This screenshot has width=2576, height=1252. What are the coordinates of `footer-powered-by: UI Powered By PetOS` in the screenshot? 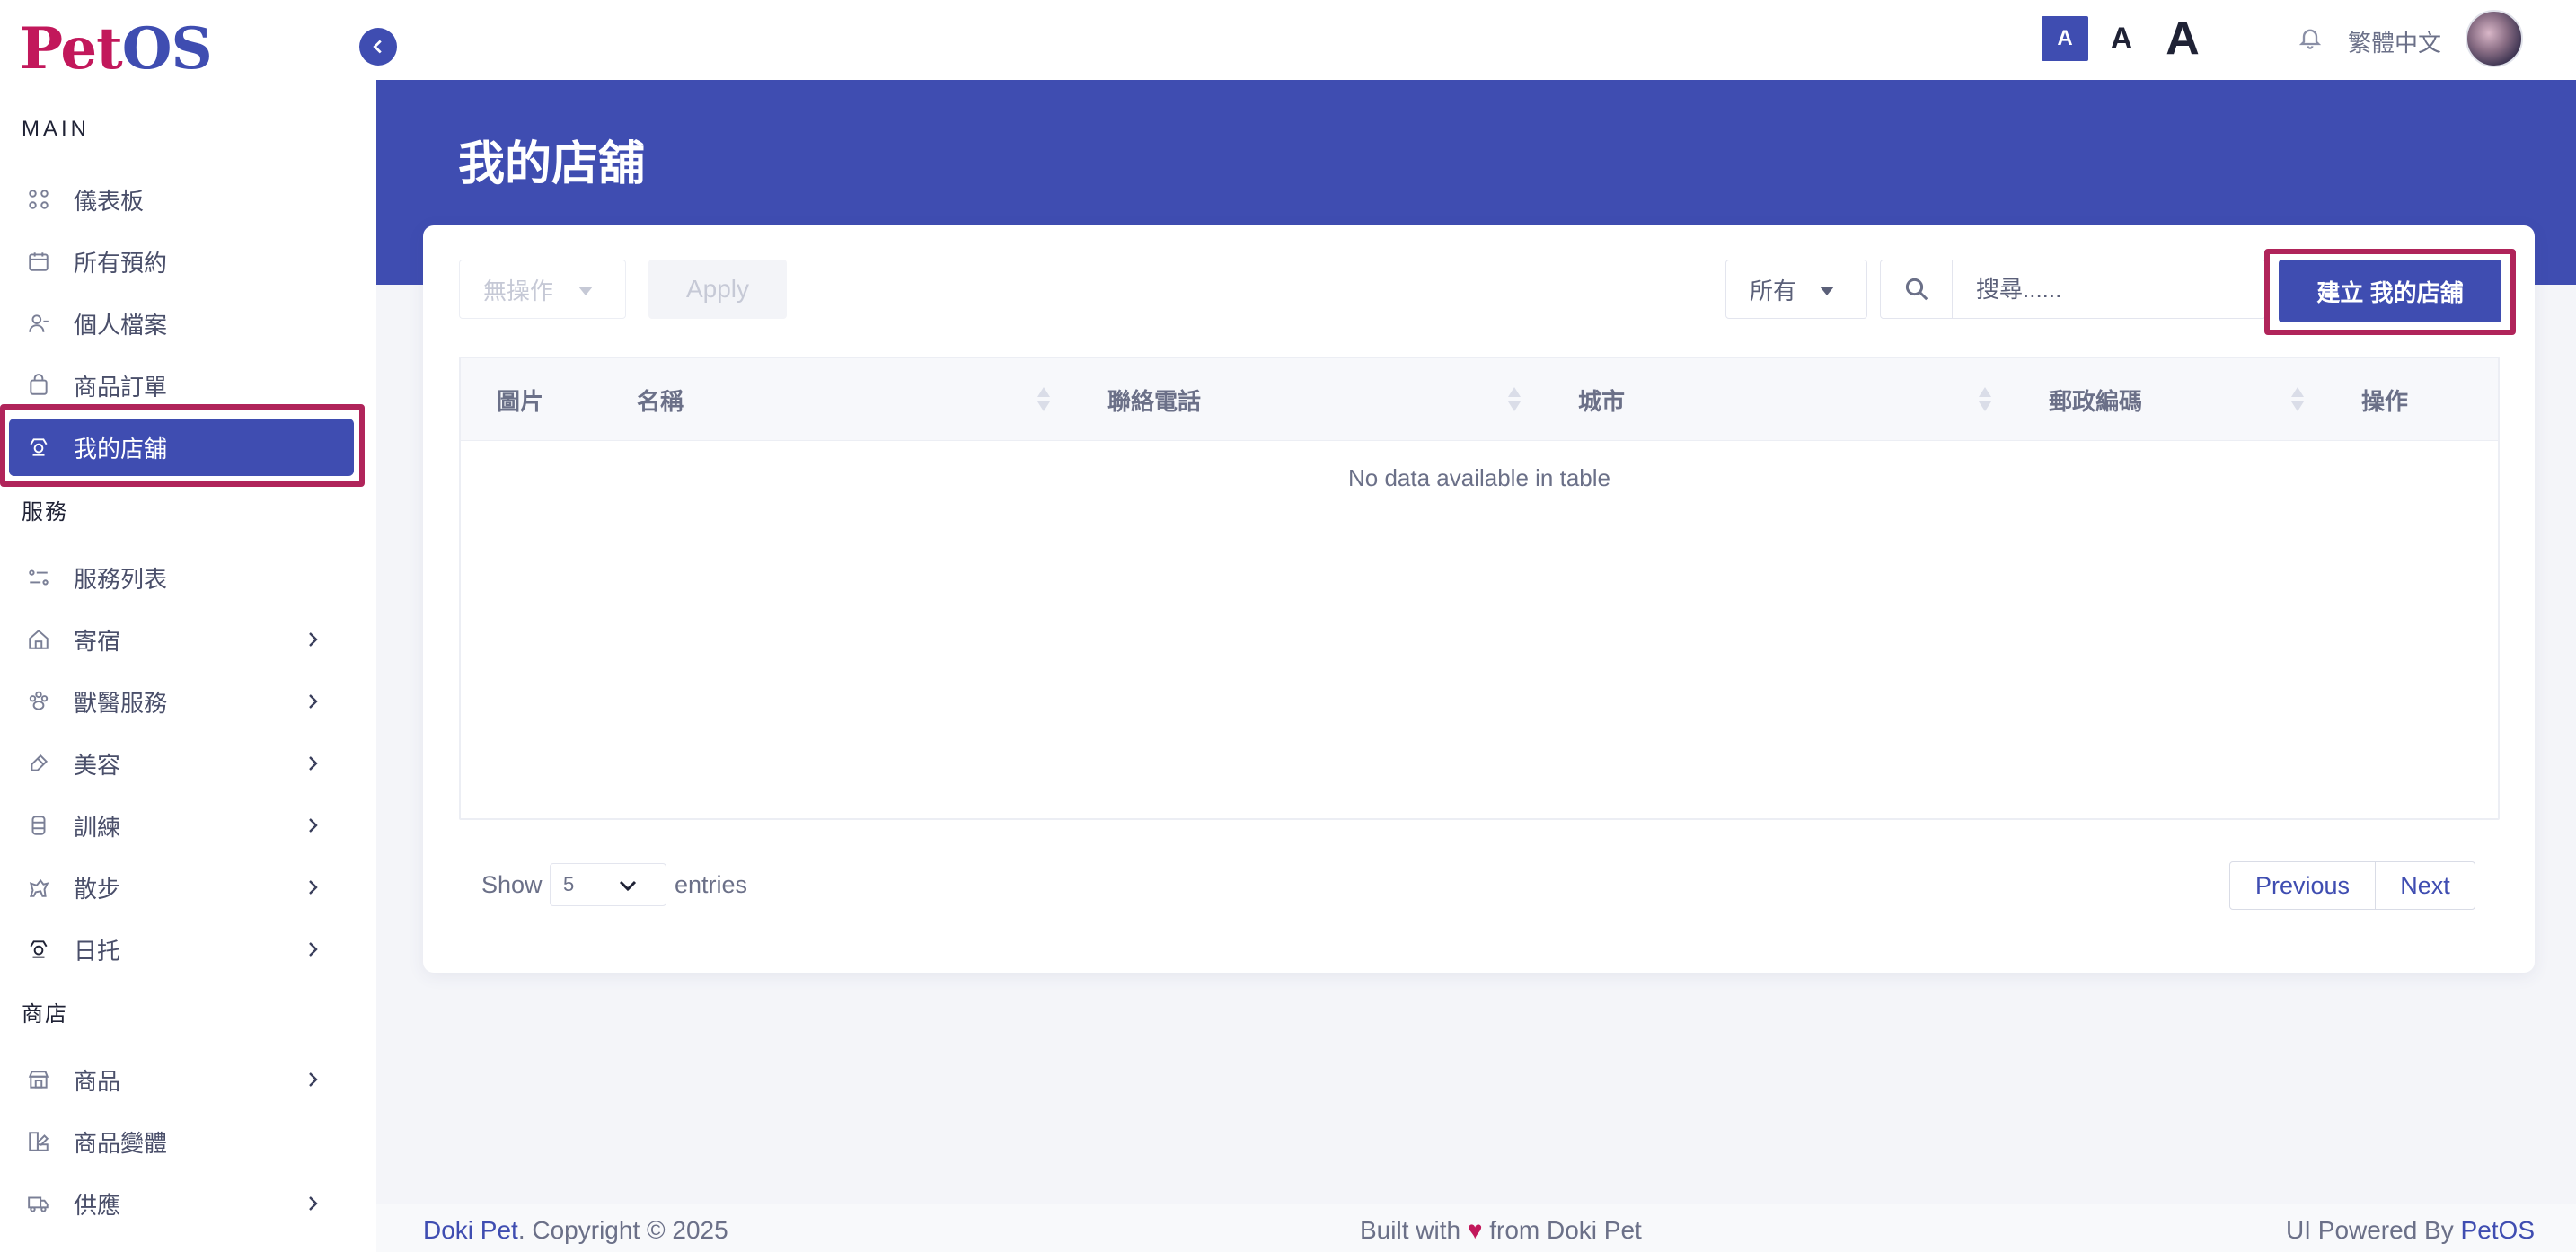 It's located at (2410, 1230).